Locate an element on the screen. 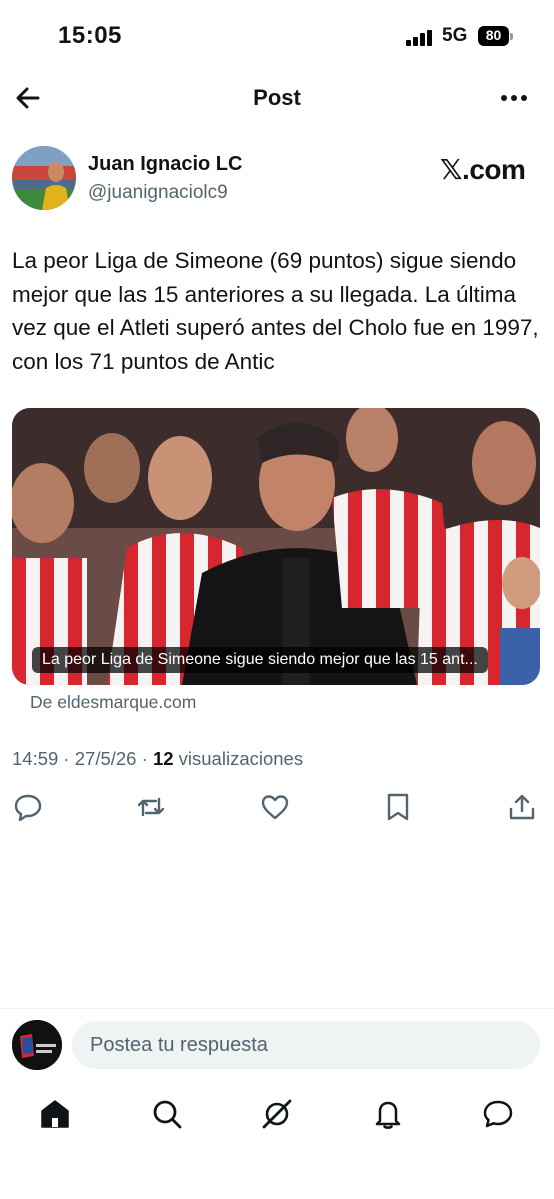  network-type: 5G is located at coordinates (455, 35).